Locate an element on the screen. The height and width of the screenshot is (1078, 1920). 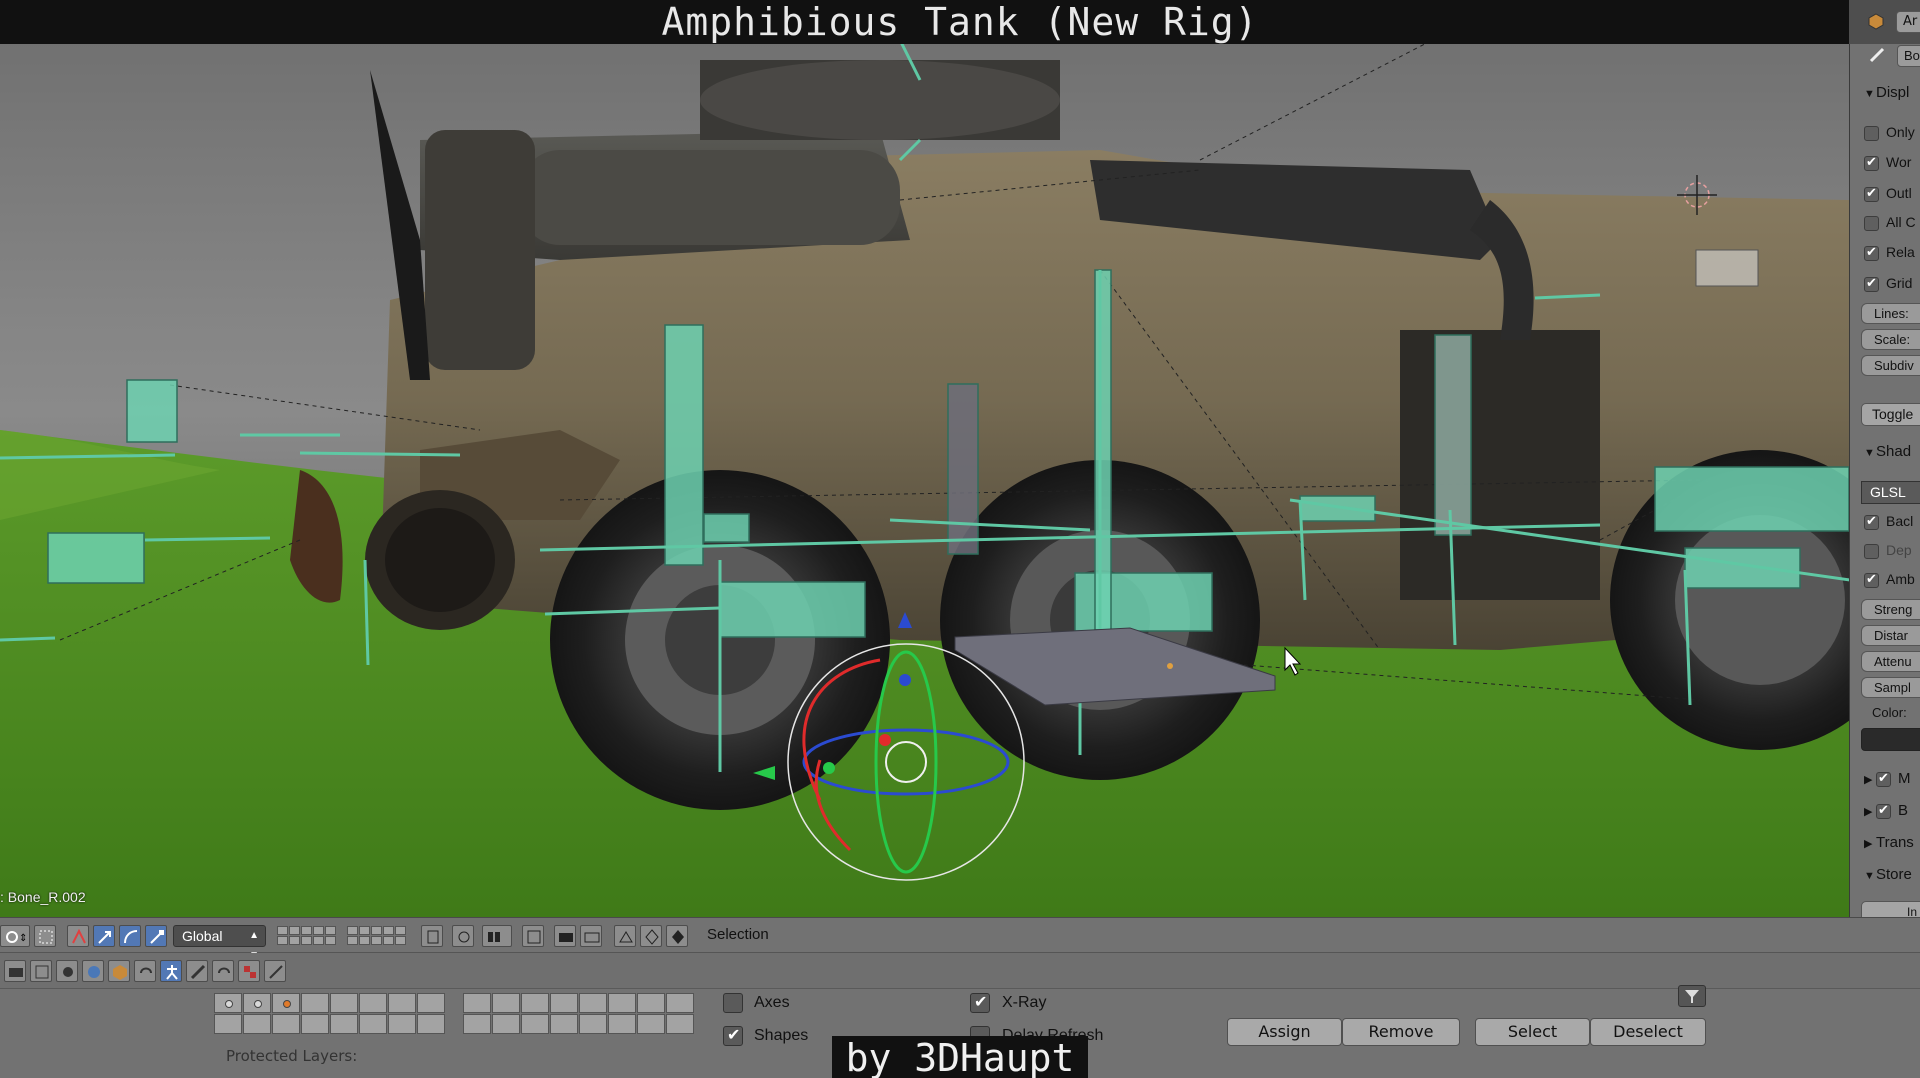
bone-icon is located at coordinates (1877, 55).